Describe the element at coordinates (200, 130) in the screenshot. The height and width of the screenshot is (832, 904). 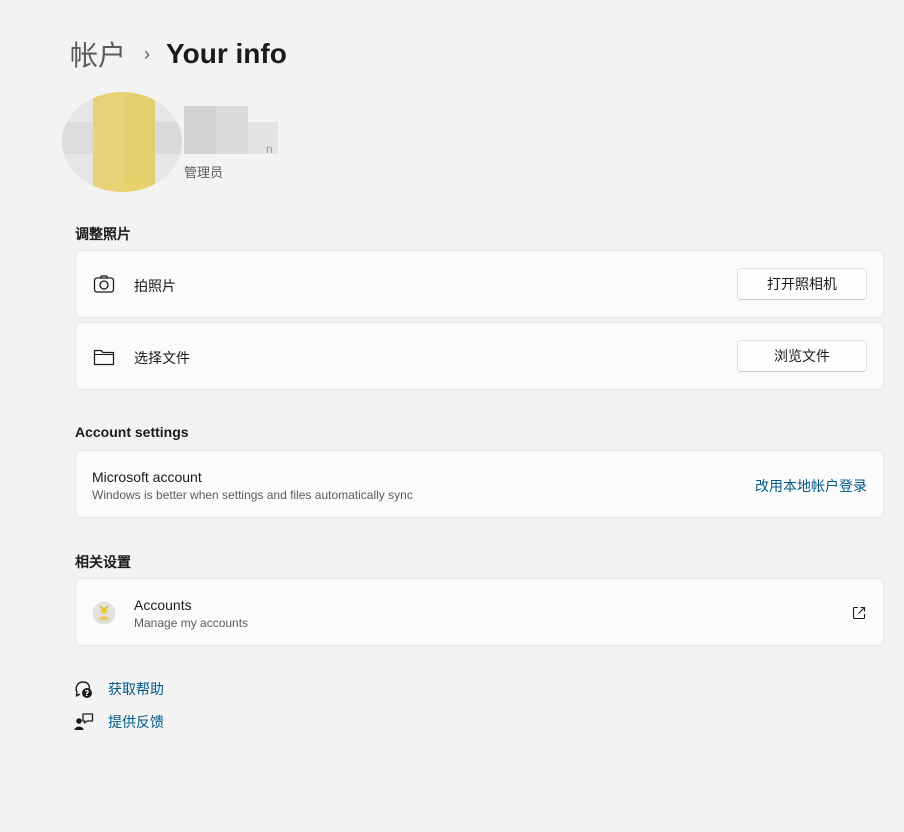
I see `user-name-blurred` at that location.